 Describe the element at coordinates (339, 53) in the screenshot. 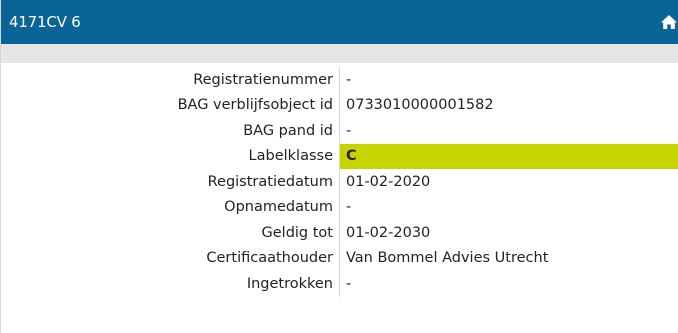

I see `panel-subheader` at that location.